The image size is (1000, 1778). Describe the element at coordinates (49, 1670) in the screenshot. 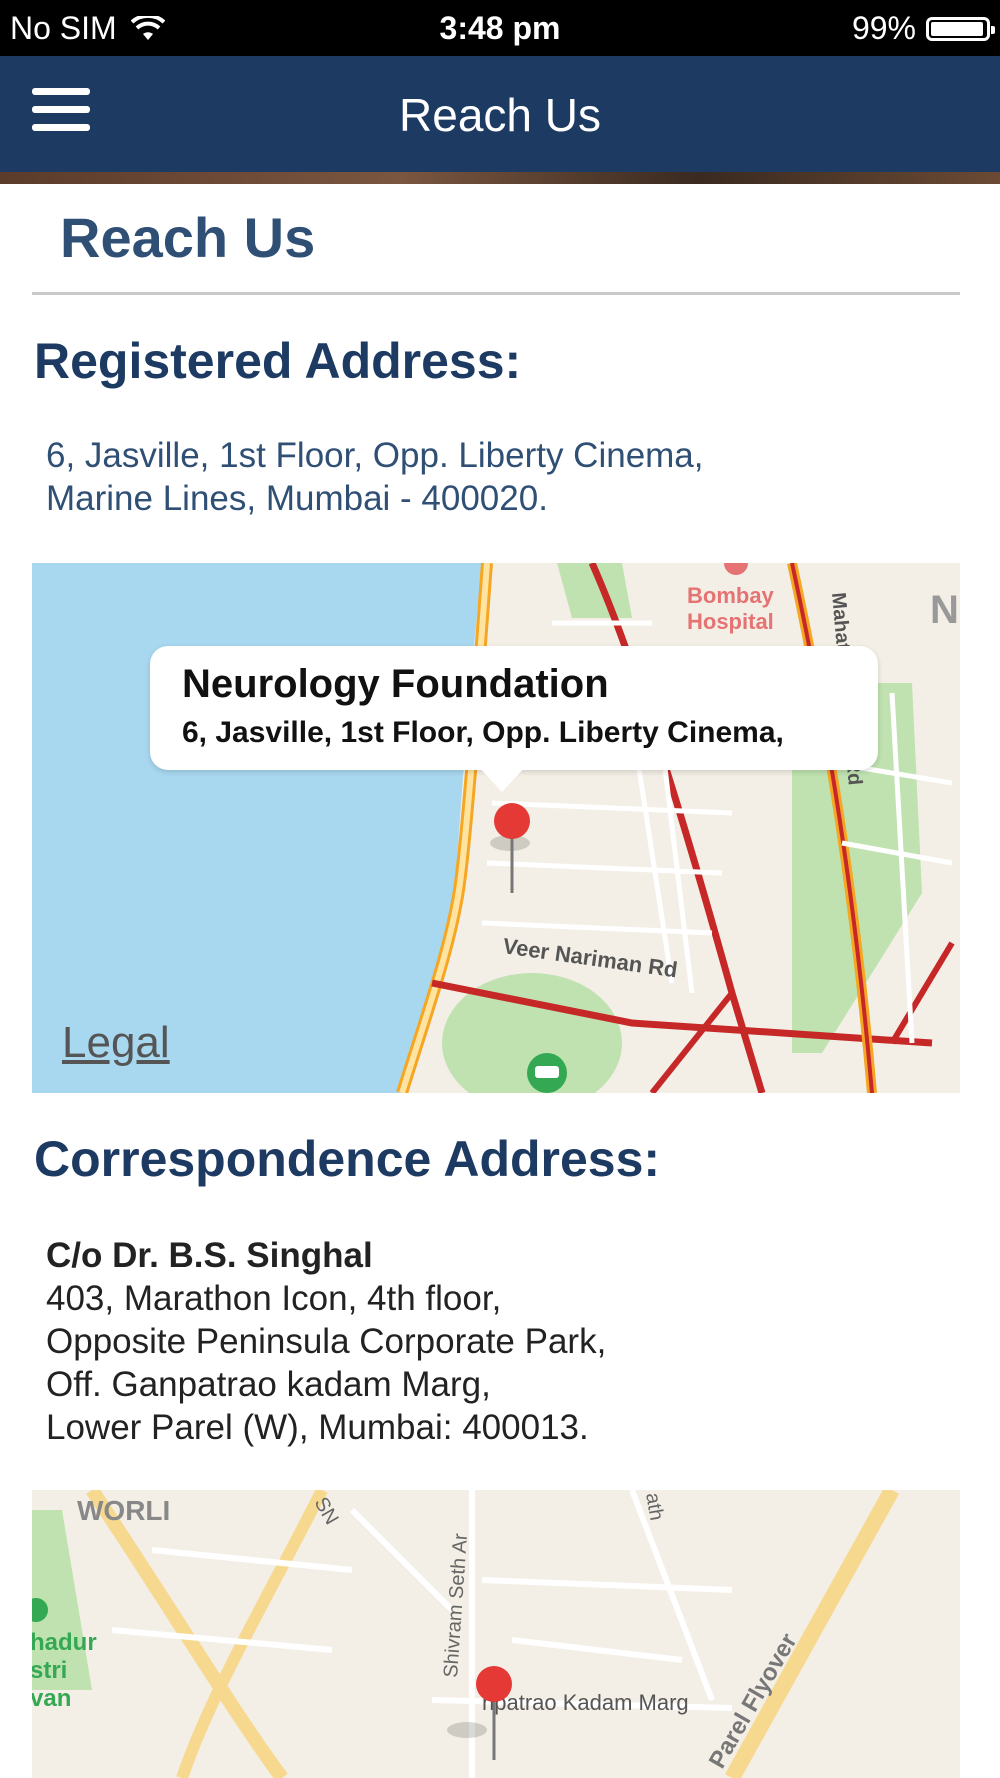

I see `map2-label-park-2: stri` at that location.